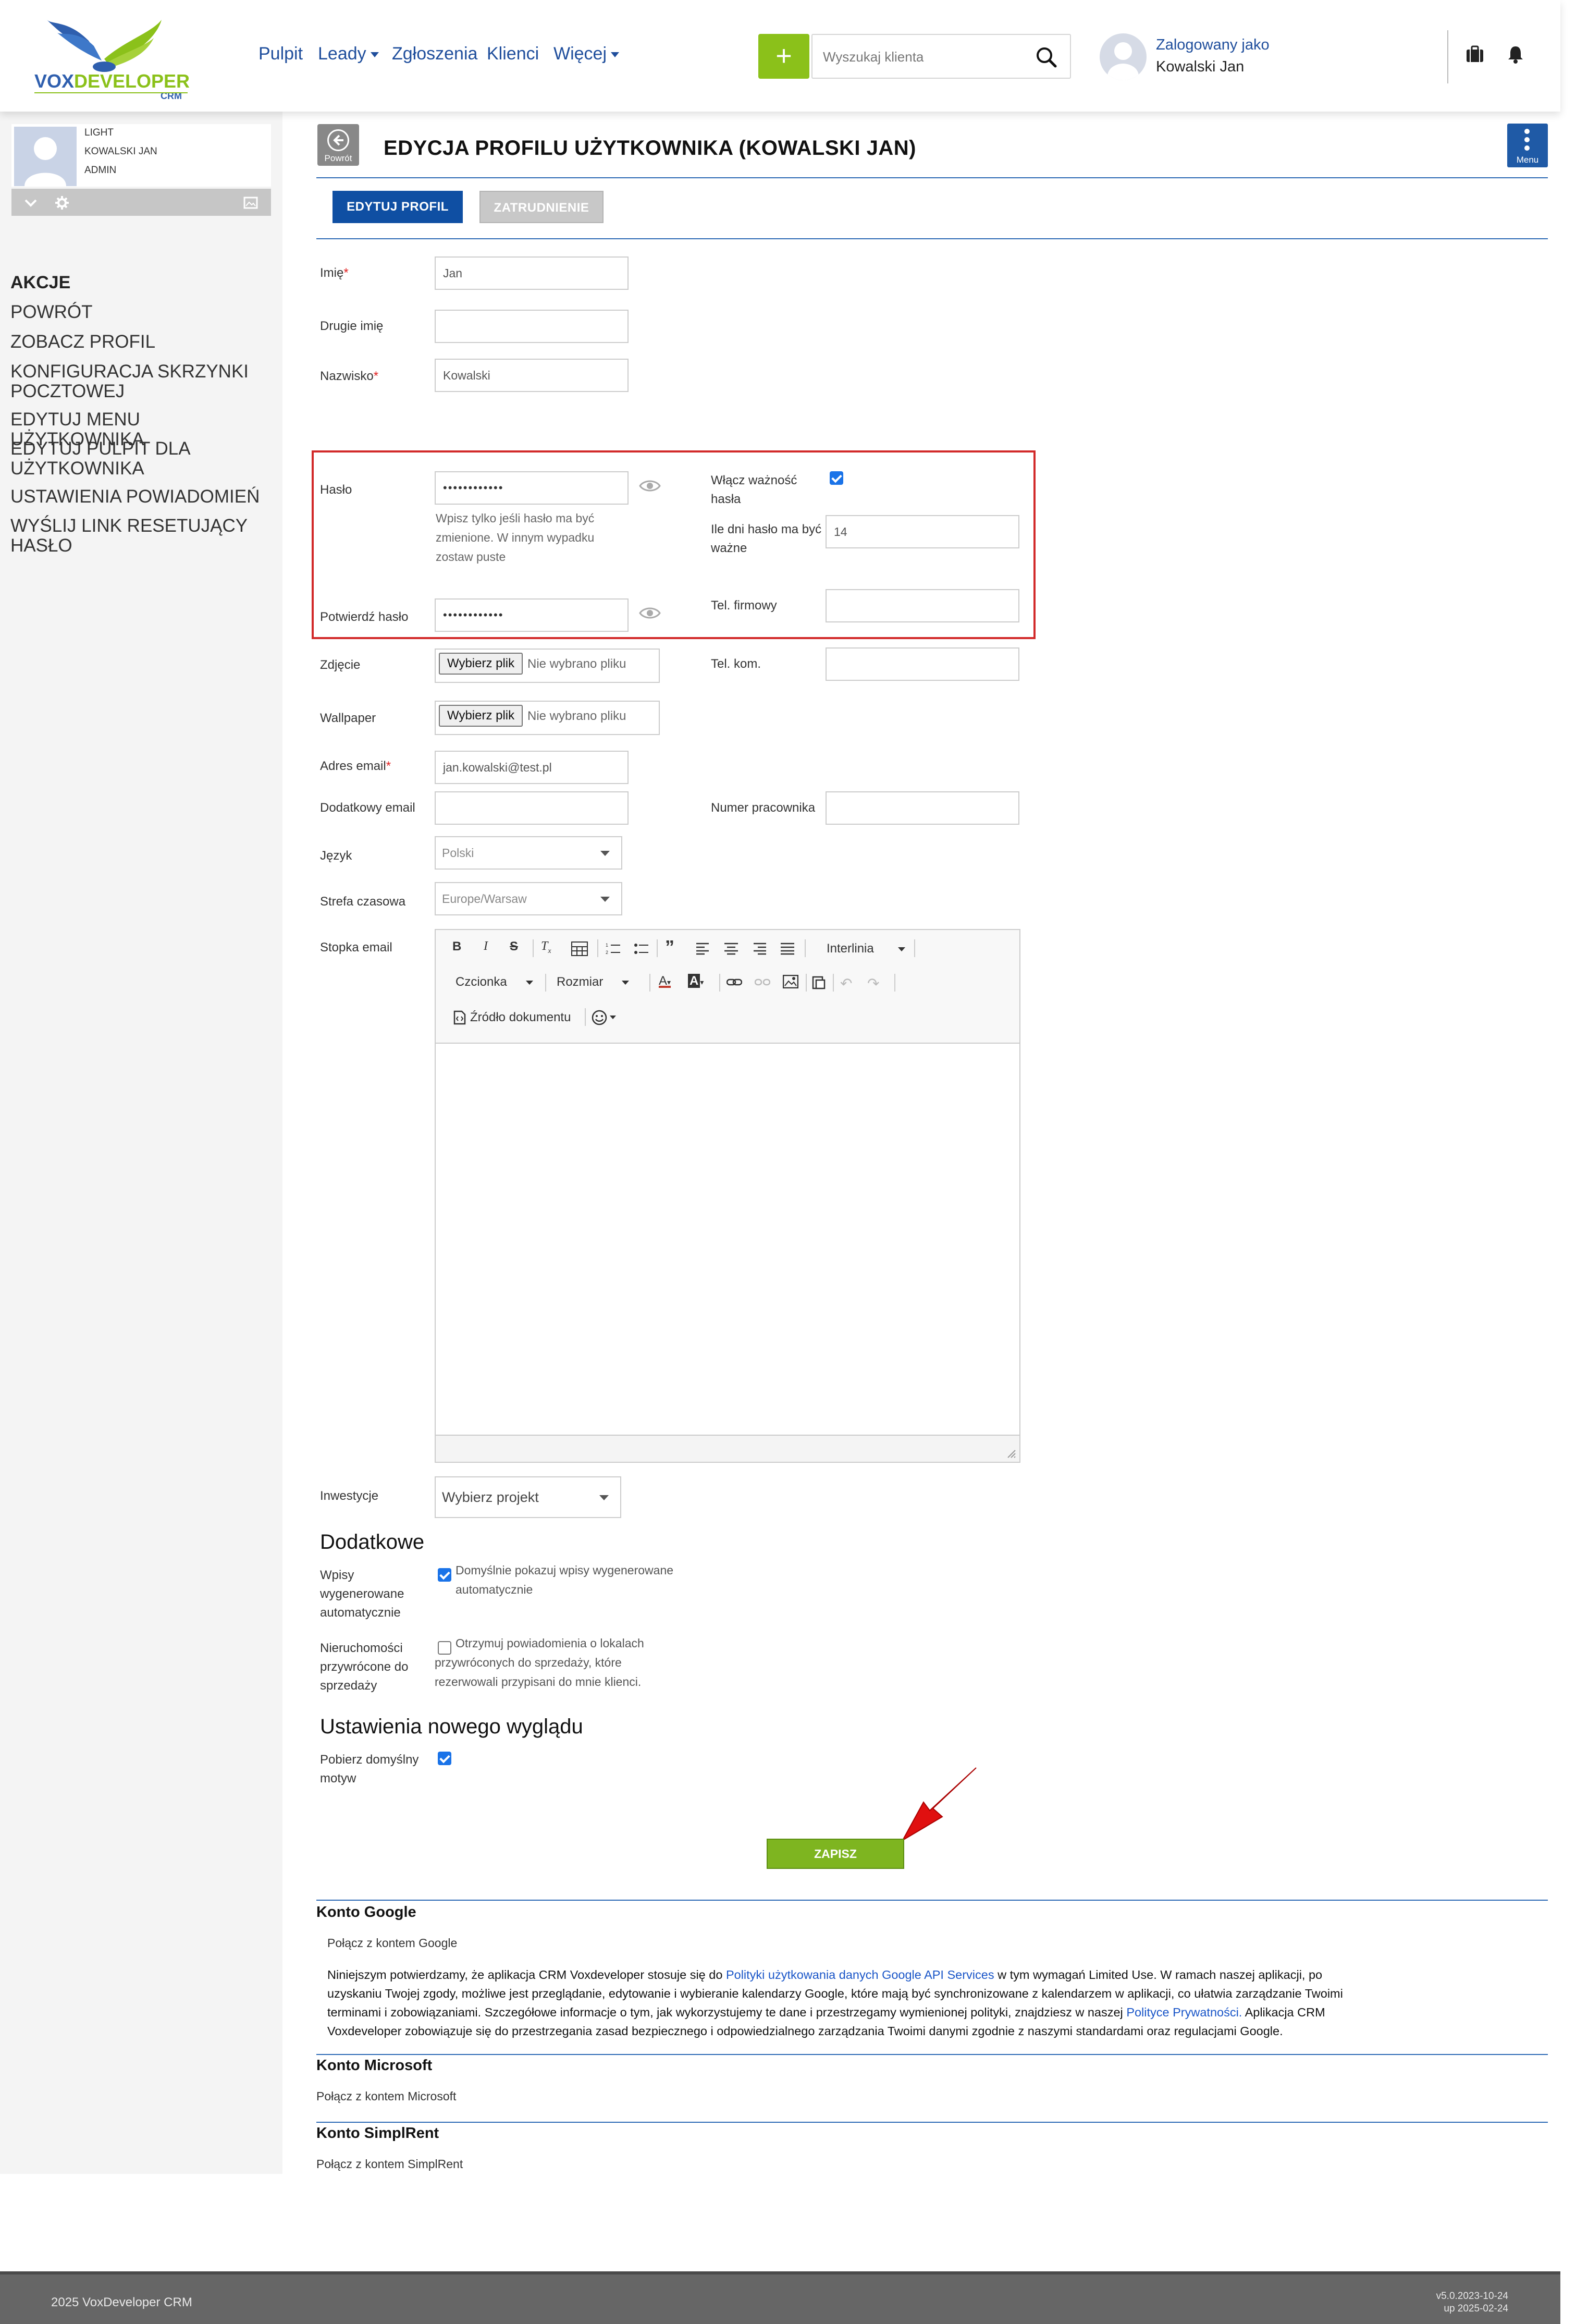 The image size is (1576, 2324). Describe the element at coordinates (392, 1943) in the screenshot. I see `connect-google-link: Połącz z kontem Google` at that location.